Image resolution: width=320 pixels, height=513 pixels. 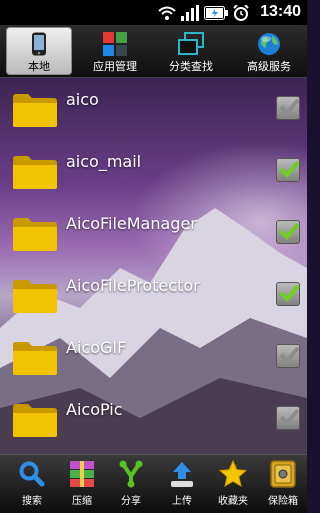 I want to click on favorites-label: 收藏夹, so click(x=233, y=501).